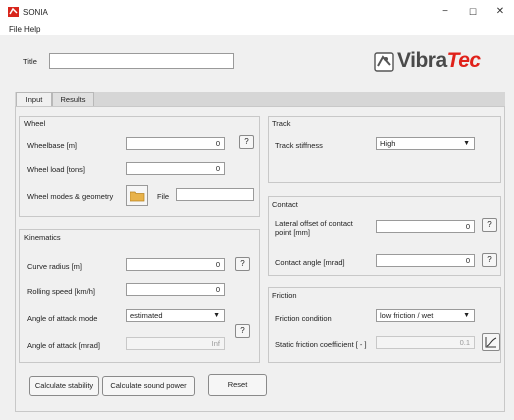 This screenshot has height=420, width=514. What do you see at coordinates (32, 29) in the screenshot?
I see `menu-help: Help` at bounding box center [32, 29].